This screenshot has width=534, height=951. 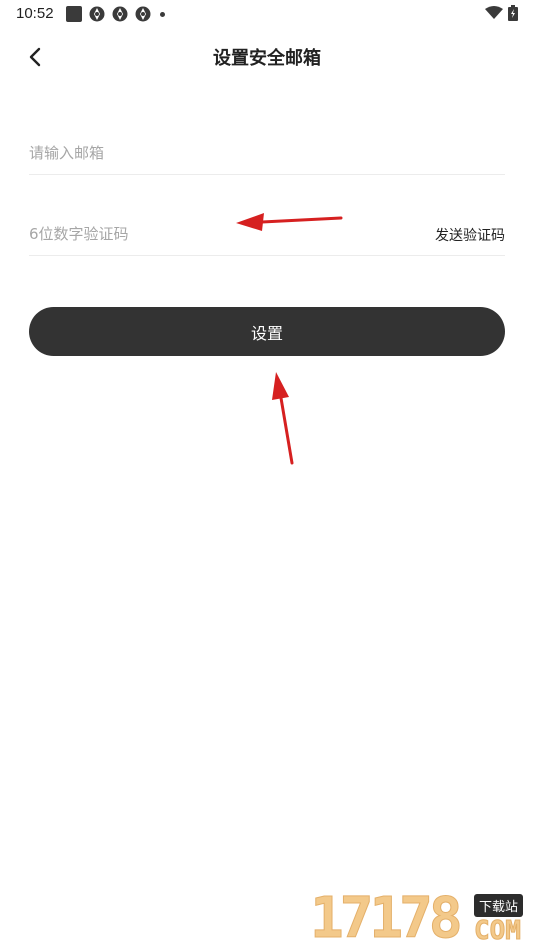 I want to click on header: 设置安全邮箱, so click(x=267, y=56).